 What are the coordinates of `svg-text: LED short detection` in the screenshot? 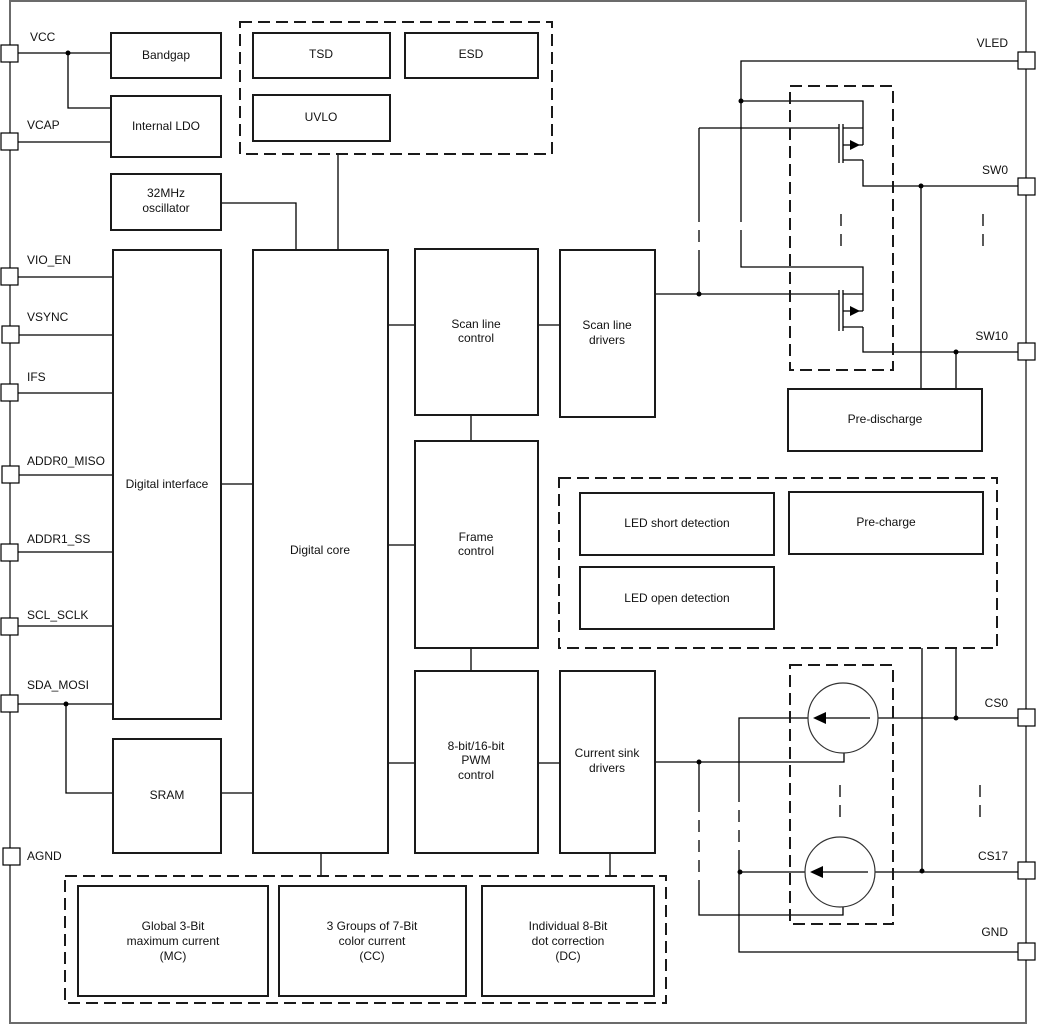 It's located at (676, 523).